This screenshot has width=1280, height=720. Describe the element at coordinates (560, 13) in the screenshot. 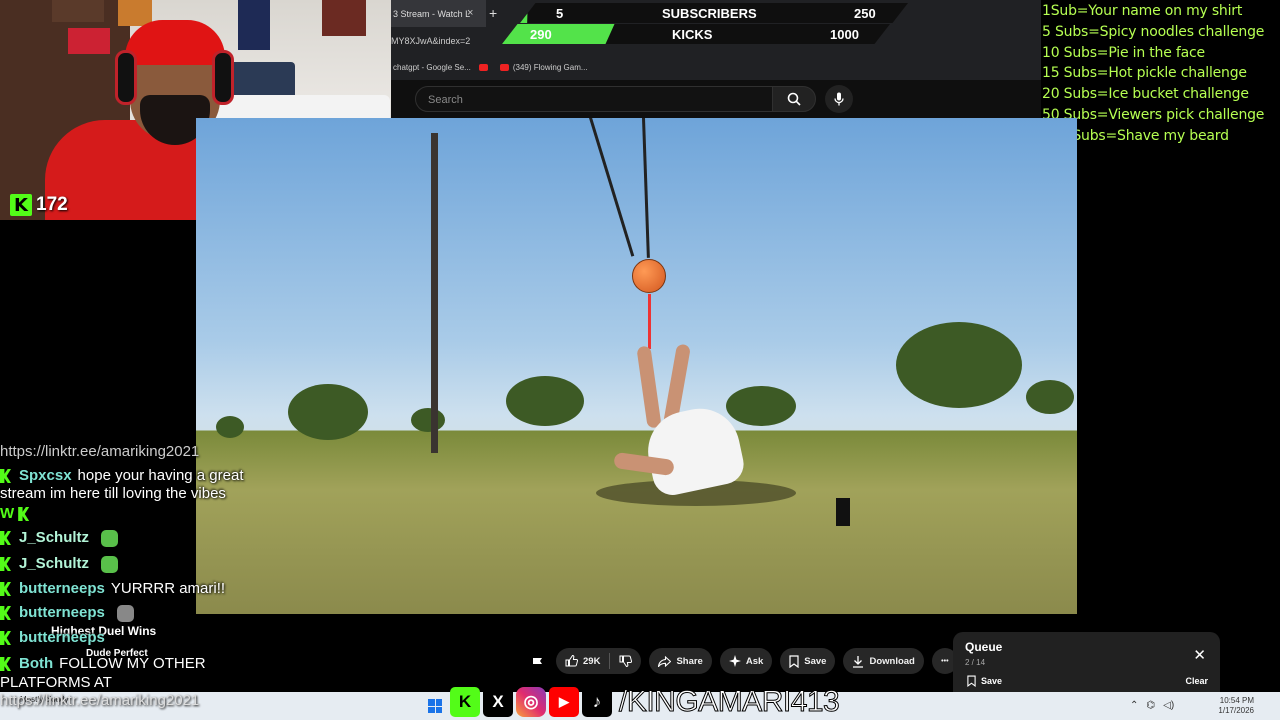

I see `subs-current: 5` at that location.